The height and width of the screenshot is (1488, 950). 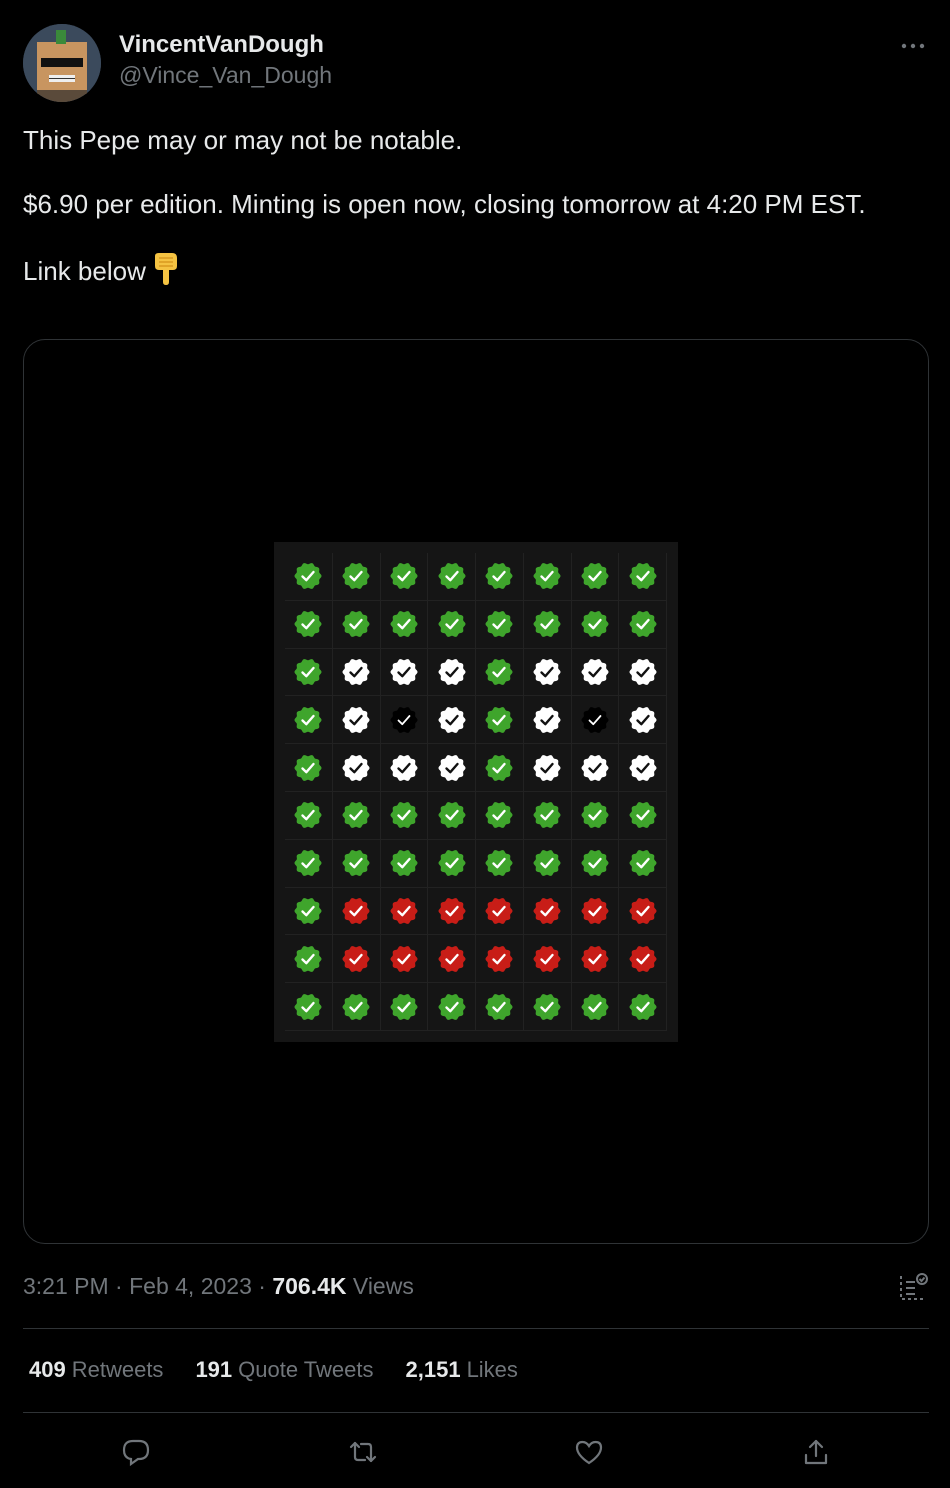 I want to click on tweet-date: Feb 4, 2023, so click(x=190, y=1286).